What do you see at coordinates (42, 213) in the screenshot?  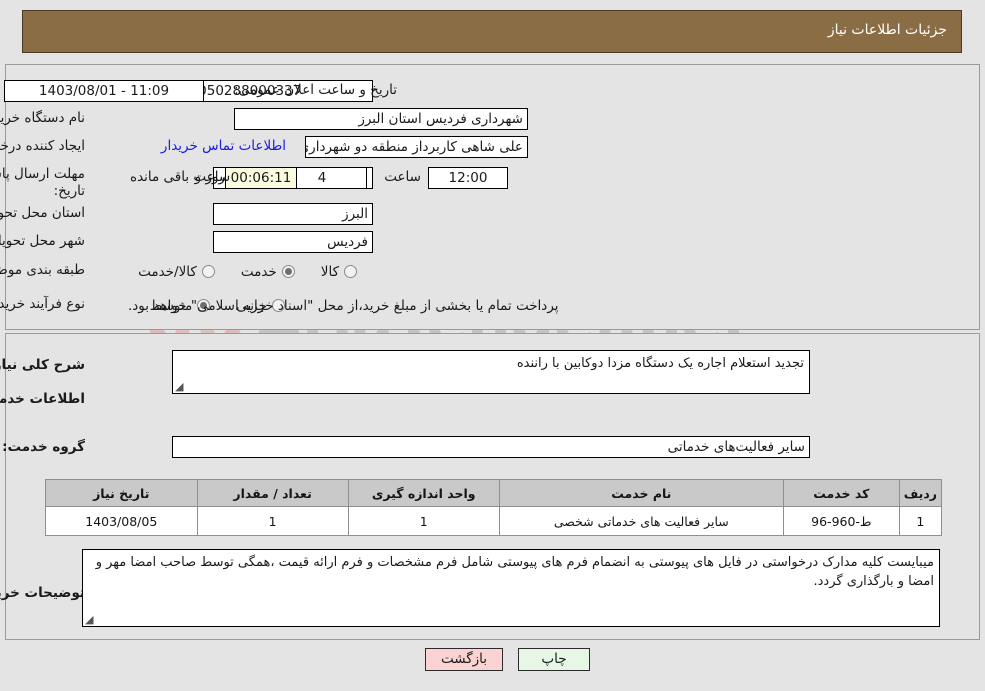 I see `delivery-province-label: استان محل تحویل:` at bounding box center [42, 213].